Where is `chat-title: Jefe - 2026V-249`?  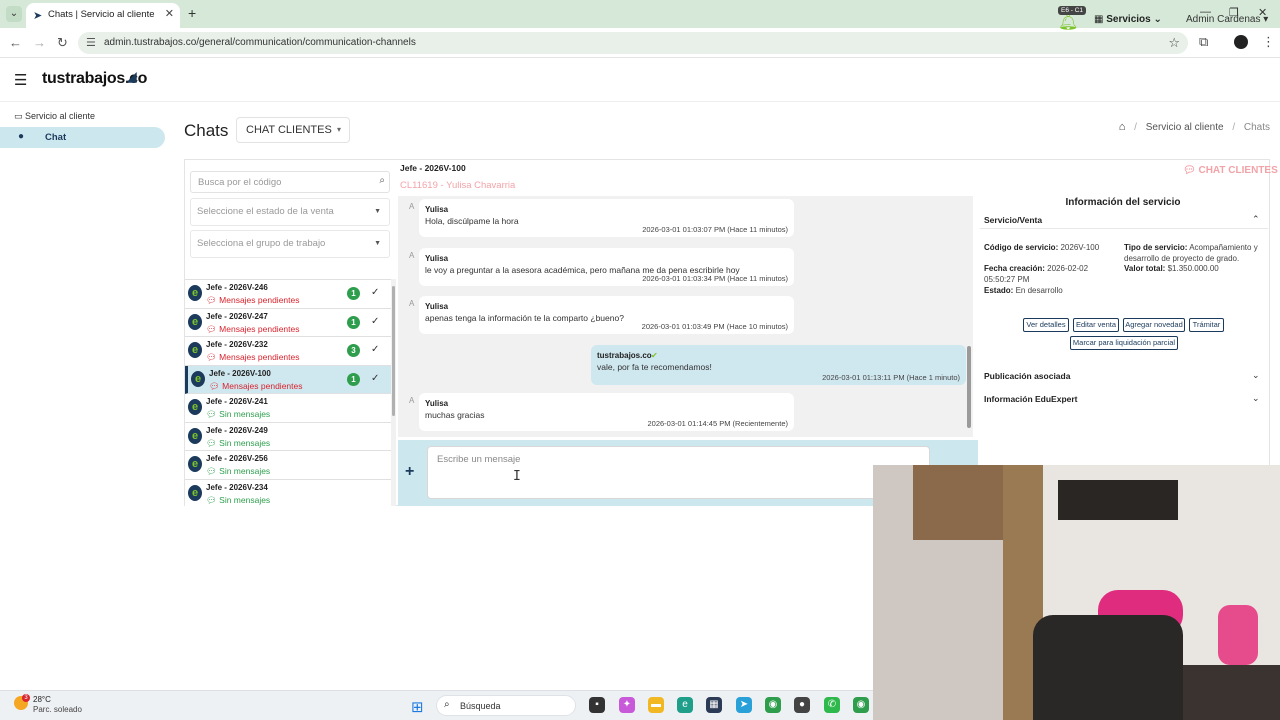 chat-title: Jefe - 2026V-249 is located at coordinates (237, 430).